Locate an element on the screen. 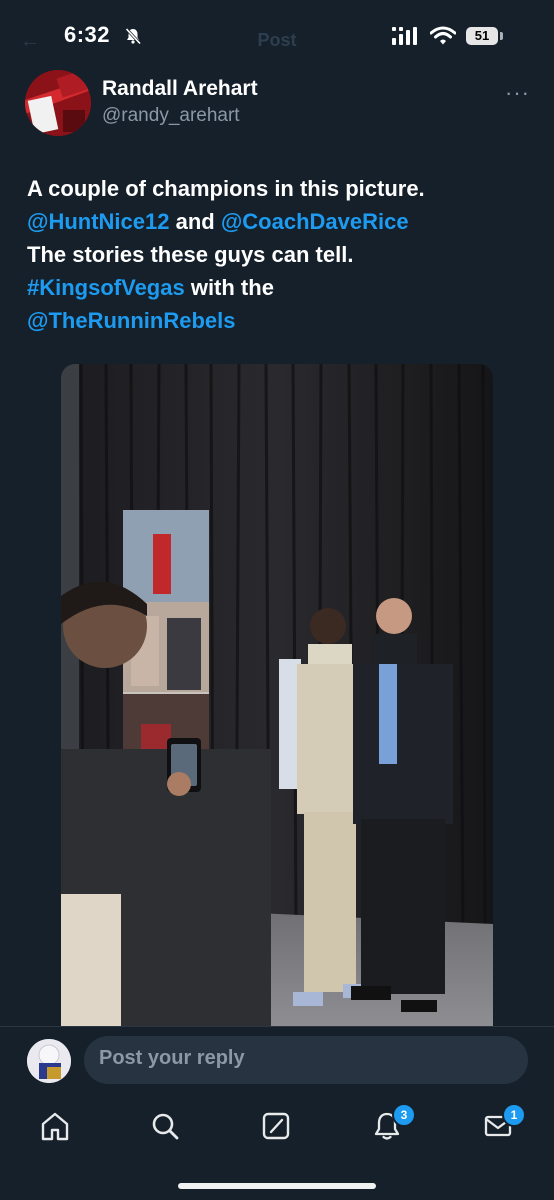  battery-level: 51 is located at coordinates (482, 36).